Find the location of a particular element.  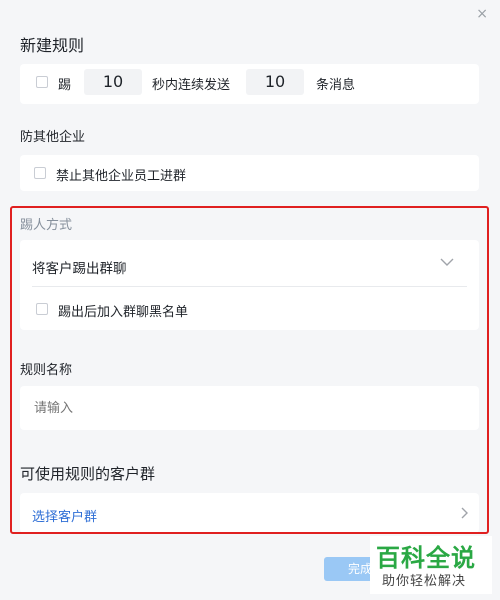

frequency-rule-checkbox is located at coordinates (42, 82).